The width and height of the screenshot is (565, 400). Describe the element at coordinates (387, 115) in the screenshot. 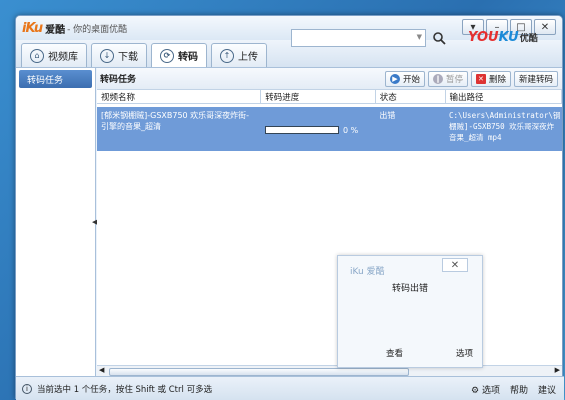

I see `row-status: 出错` at that location.